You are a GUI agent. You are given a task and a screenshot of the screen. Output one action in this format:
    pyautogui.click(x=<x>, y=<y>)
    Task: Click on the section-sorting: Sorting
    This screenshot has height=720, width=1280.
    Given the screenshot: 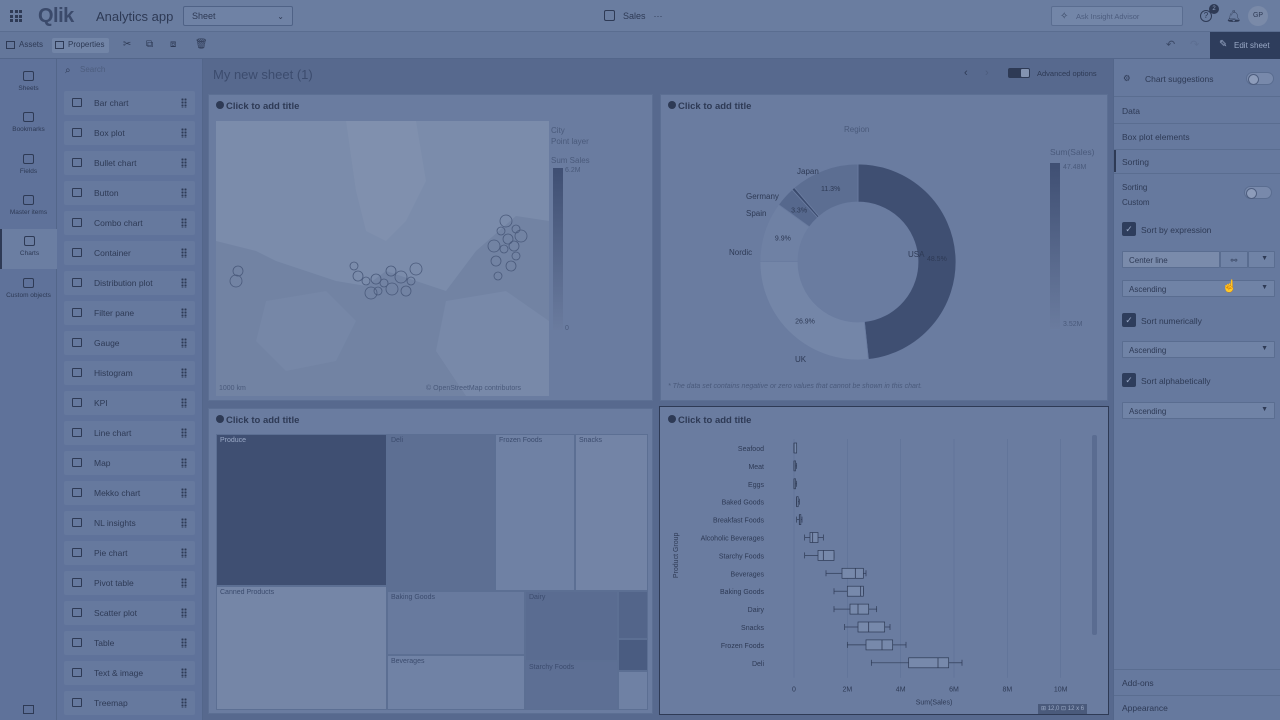 What is the action you would take?
    pyautogui.click(x=1135, y=162)
    